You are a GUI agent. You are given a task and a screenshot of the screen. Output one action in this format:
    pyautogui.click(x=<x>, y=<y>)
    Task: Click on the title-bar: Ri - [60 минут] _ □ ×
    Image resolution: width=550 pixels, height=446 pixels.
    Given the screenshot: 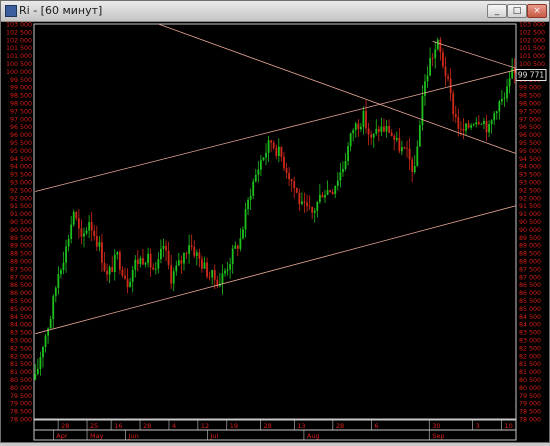 What is the action you would take?
    pyautogui.click(x=275, y=11)
    